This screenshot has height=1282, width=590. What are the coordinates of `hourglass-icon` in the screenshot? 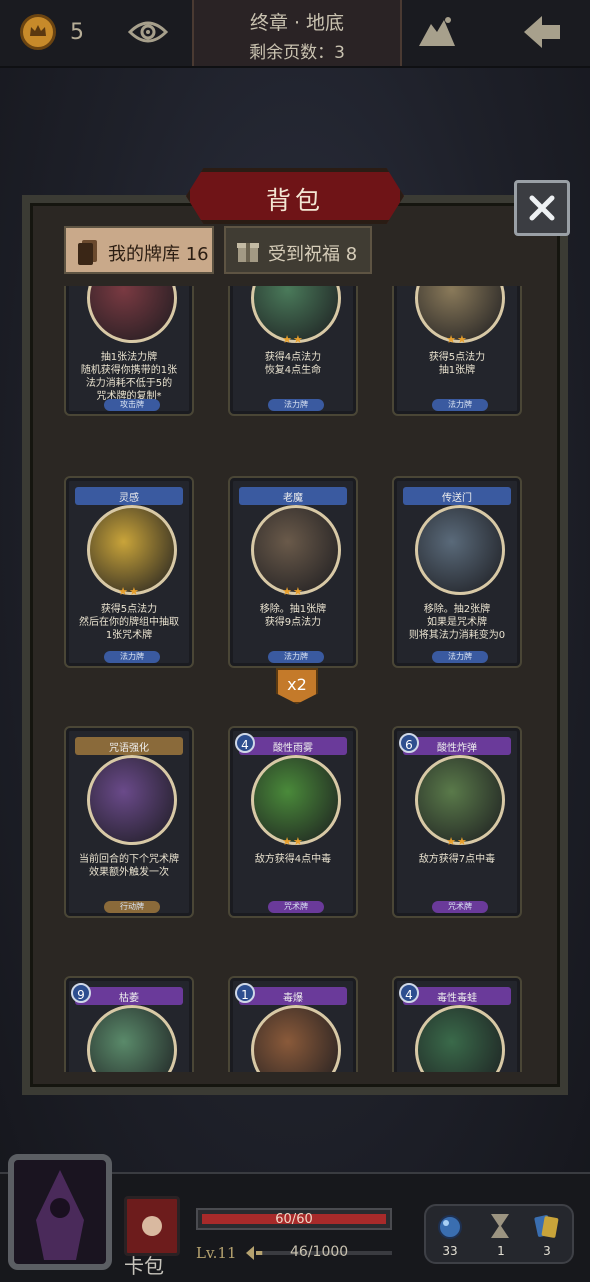 It's located at (500, 1226).